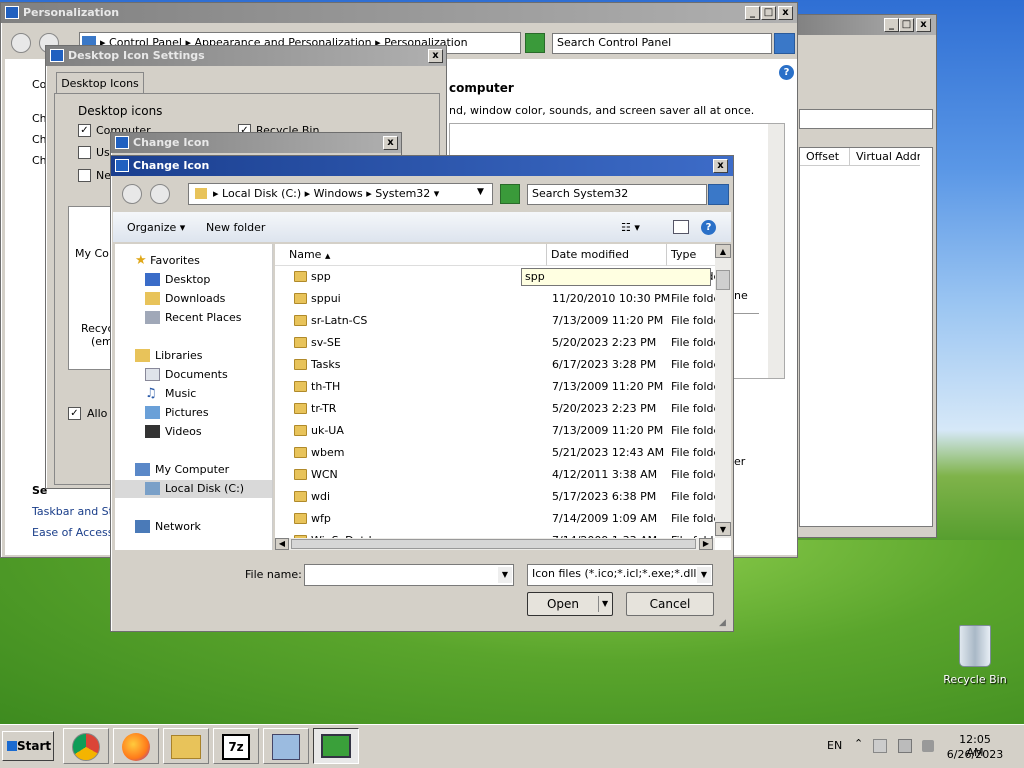 This screenshot has height=768, width=1024. I want to click on file-name: wdi, so click(321, 496).